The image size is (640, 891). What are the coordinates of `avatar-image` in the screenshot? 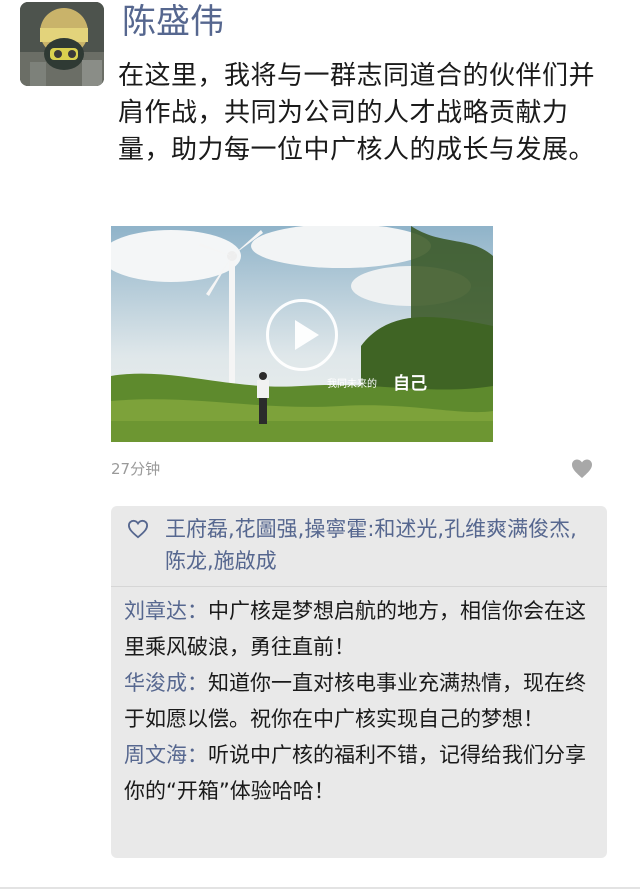 It's located at (62, 44).